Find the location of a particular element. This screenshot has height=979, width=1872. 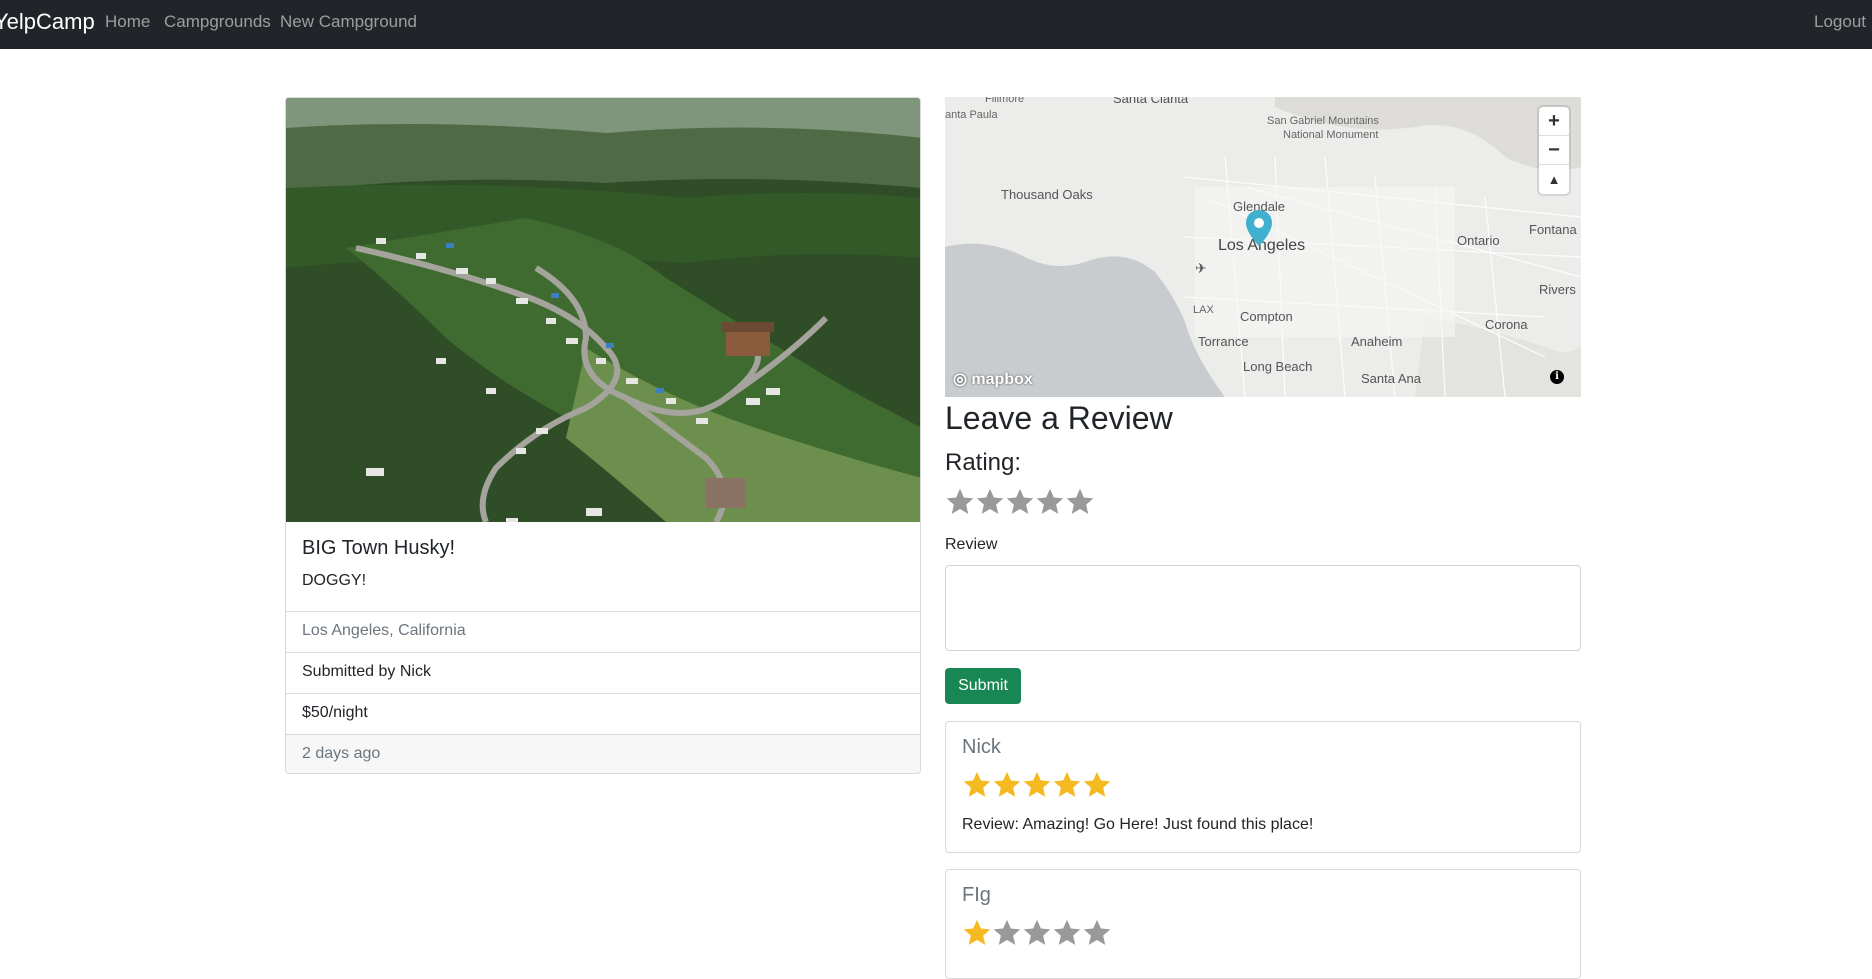

campground-location: Los Angeles, California is located at coordinates (603, 631).